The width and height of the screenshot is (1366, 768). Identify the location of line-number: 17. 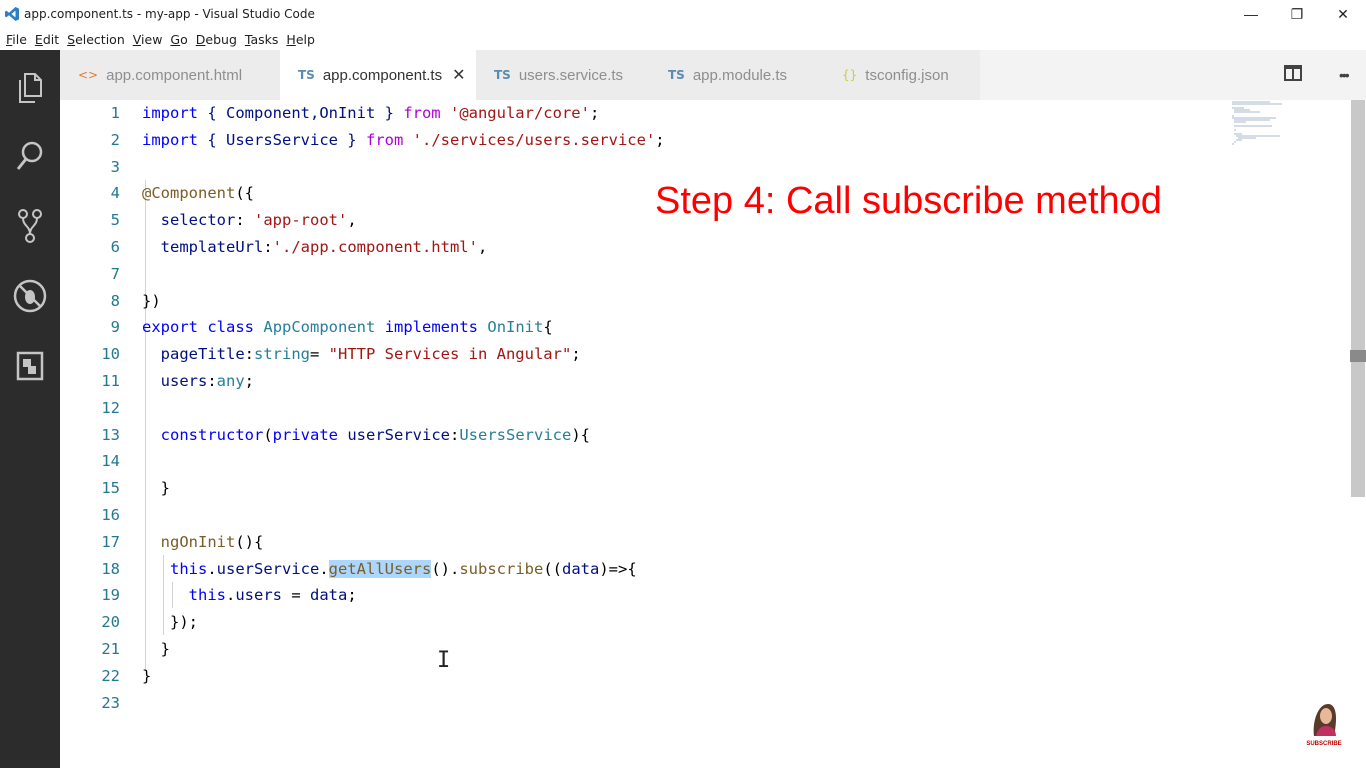
(110, 541).